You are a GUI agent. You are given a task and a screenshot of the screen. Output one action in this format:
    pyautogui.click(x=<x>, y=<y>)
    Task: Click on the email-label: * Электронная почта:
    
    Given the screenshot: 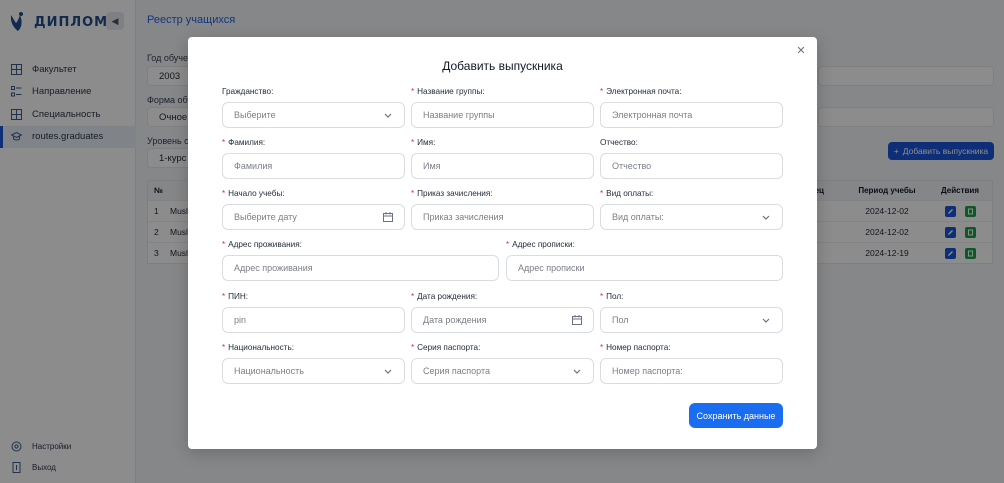 What is the action you would take?
    pyautogui.click(x=641, y=91)
    